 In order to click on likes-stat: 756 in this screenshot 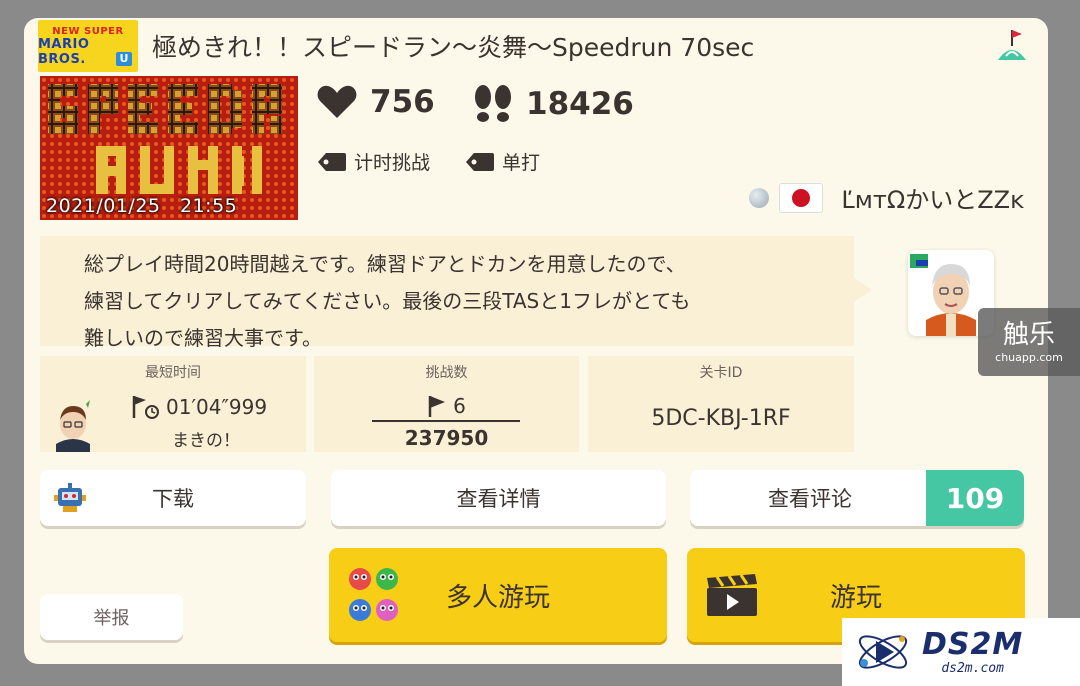, I will do `click(375, 102)`.